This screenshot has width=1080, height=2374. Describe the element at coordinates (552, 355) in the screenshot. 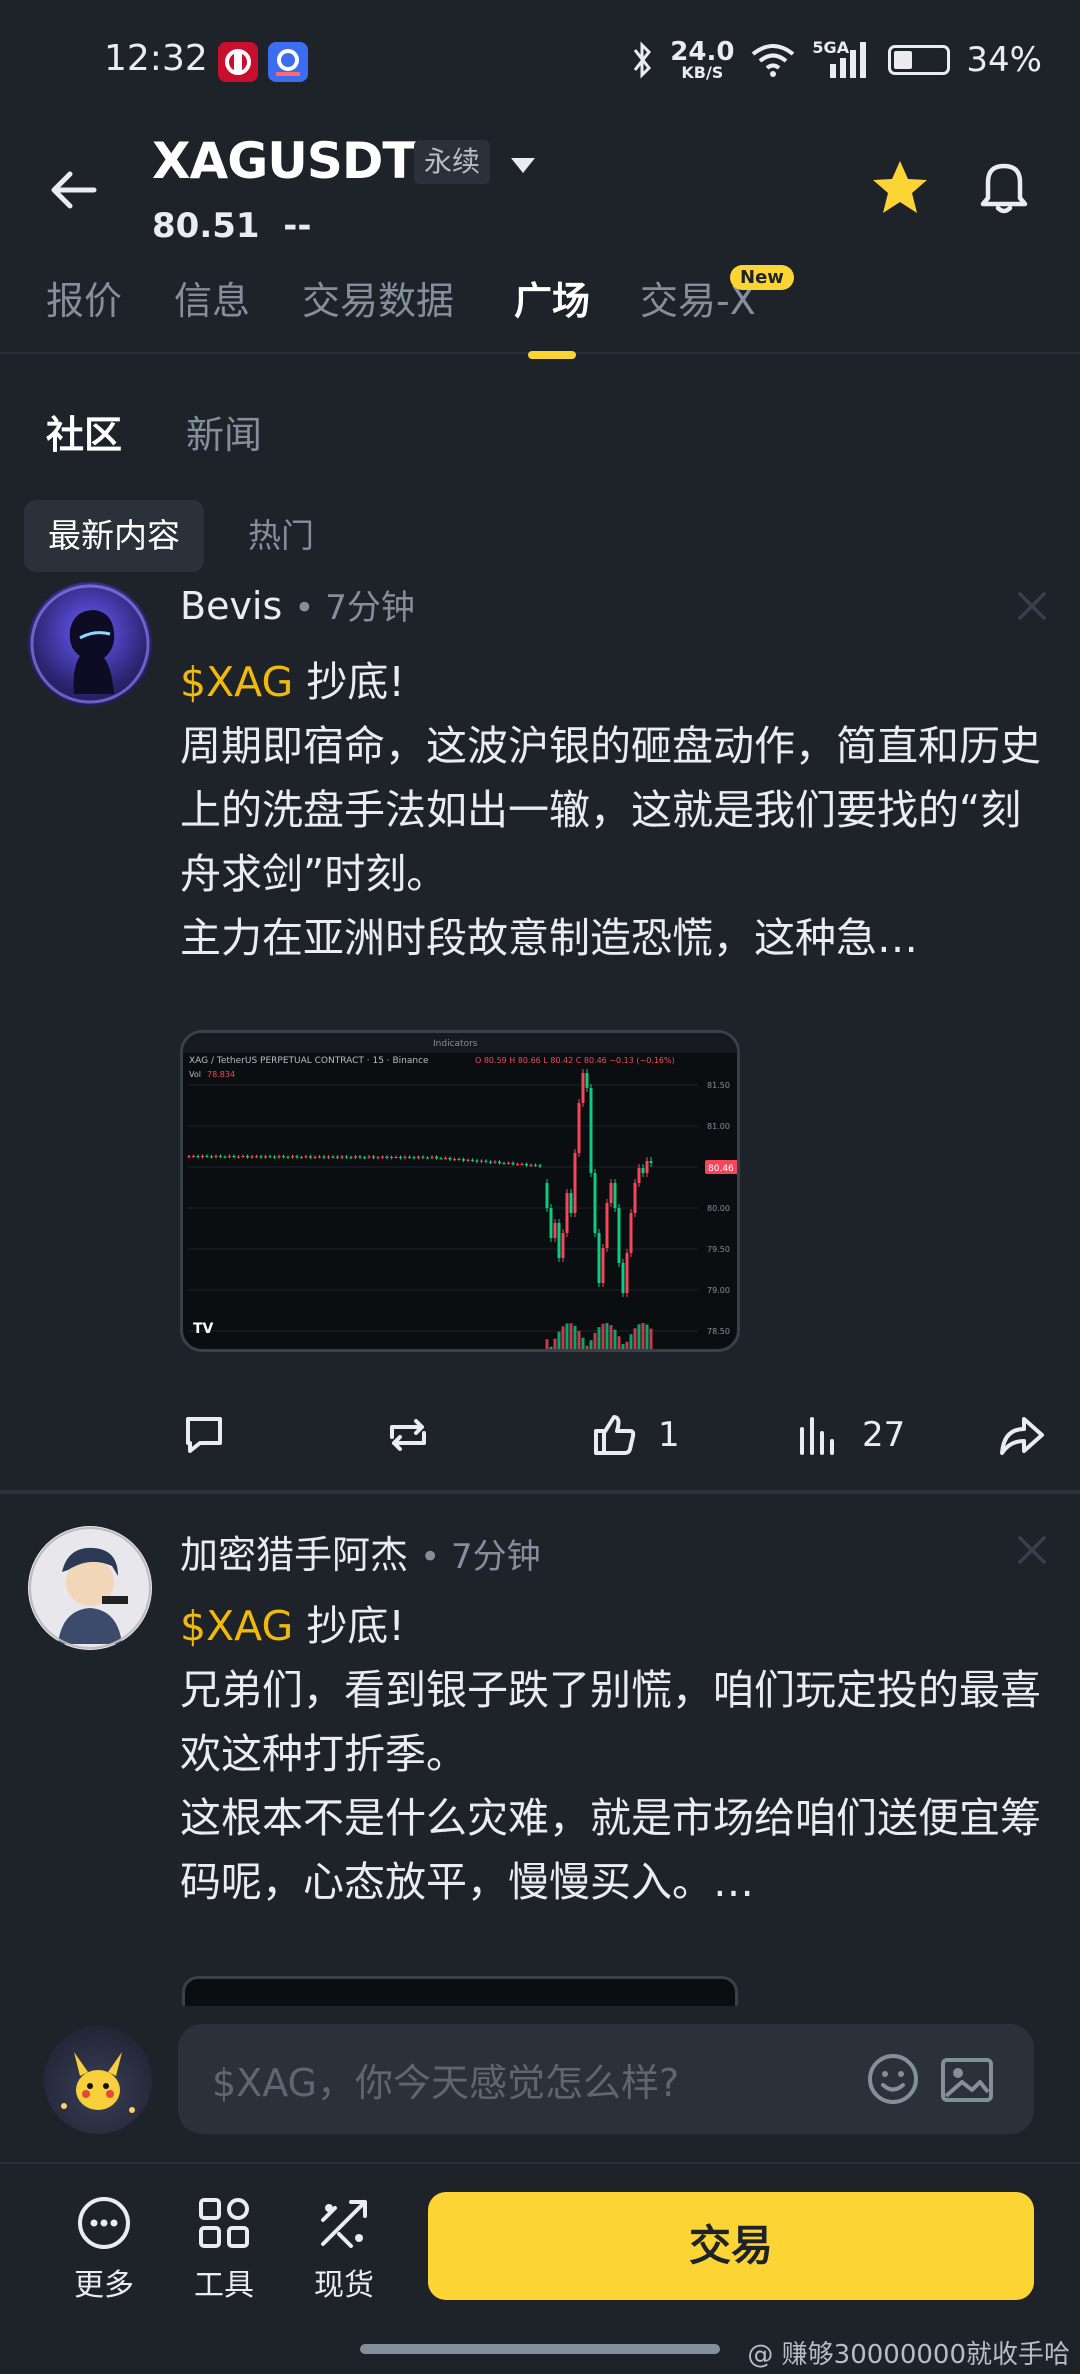

I see `active-tab-indicator` at that location.